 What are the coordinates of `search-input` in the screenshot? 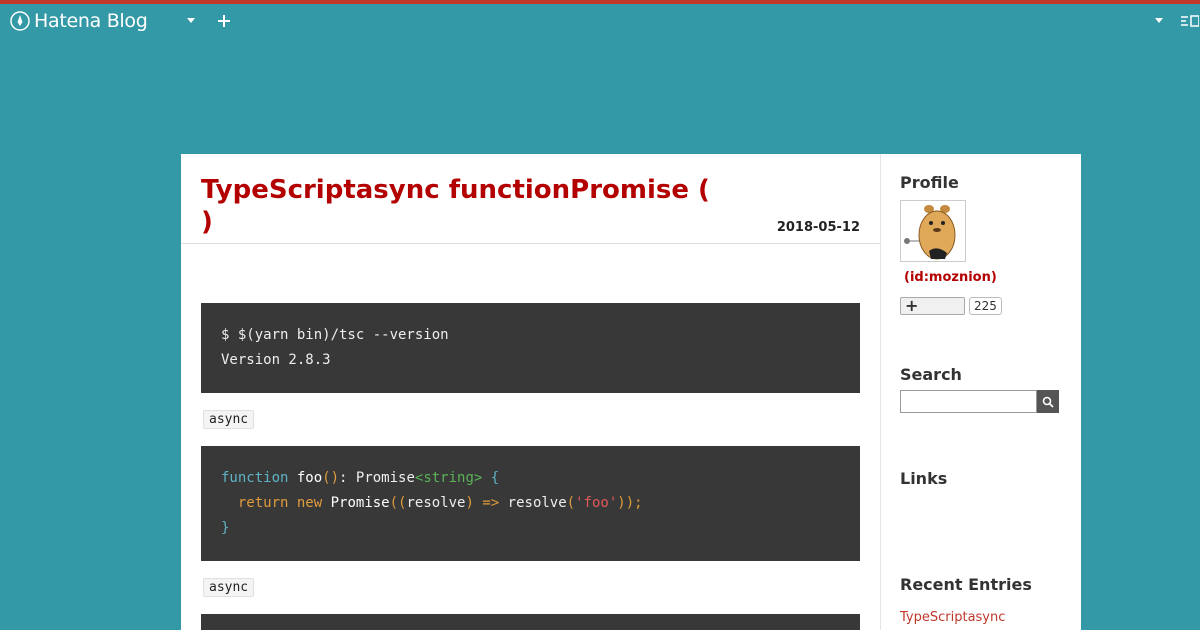 It's located at (968, 401).